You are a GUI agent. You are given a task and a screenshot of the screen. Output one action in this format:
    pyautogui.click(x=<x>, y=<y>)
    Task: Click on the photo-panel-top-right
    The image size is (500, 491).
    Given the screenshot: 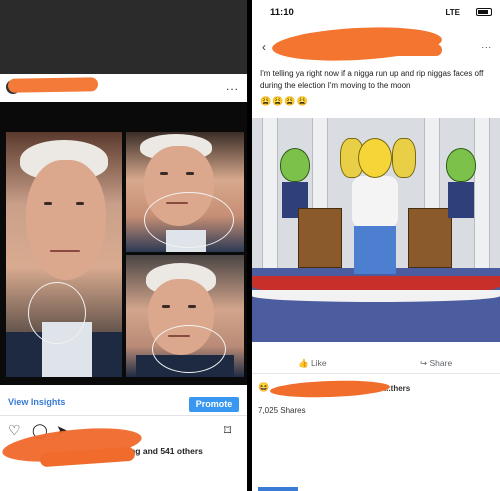 What is the action you would take?
    pyautogui.click(x=185, y=192)
    